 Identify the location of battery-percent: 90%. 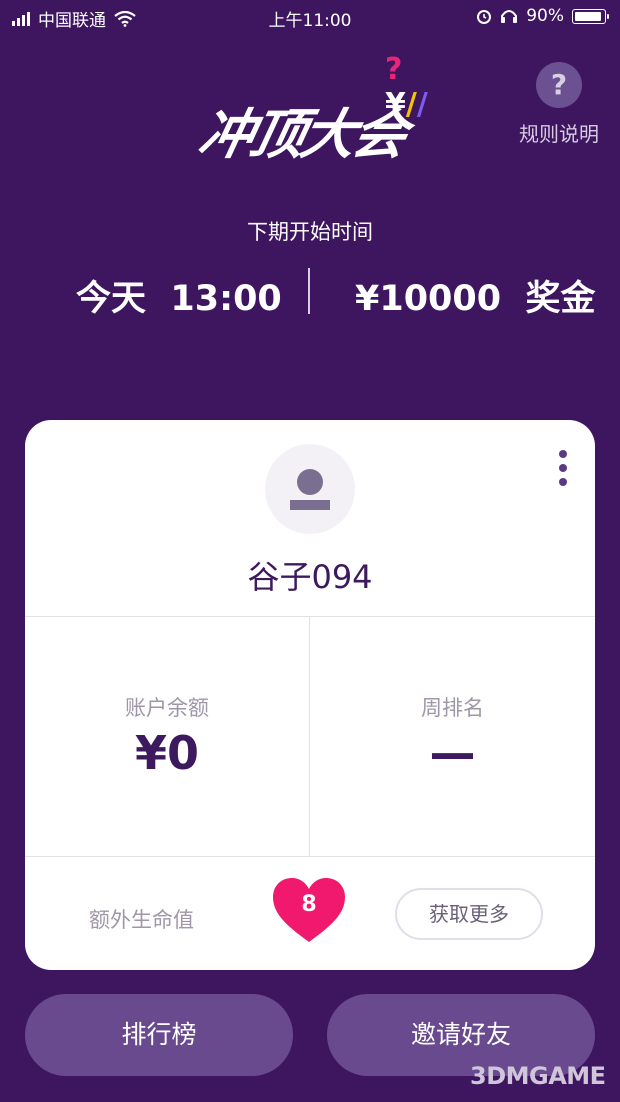
(545, 16).